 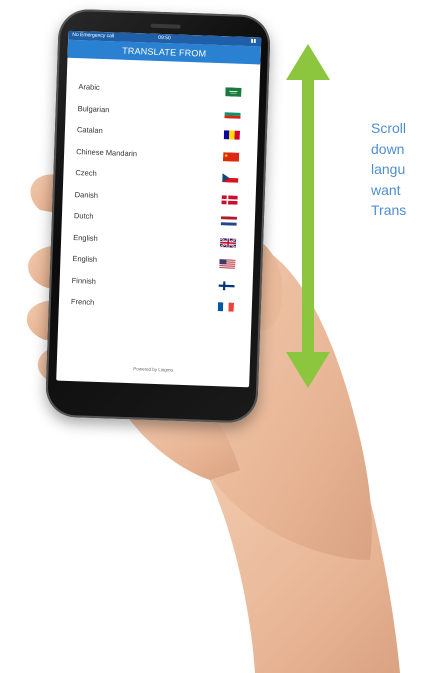 What do you see at coordinates (82, 302) in the screenshot?
I see `language-label: French` at bounding box center [82, 302].